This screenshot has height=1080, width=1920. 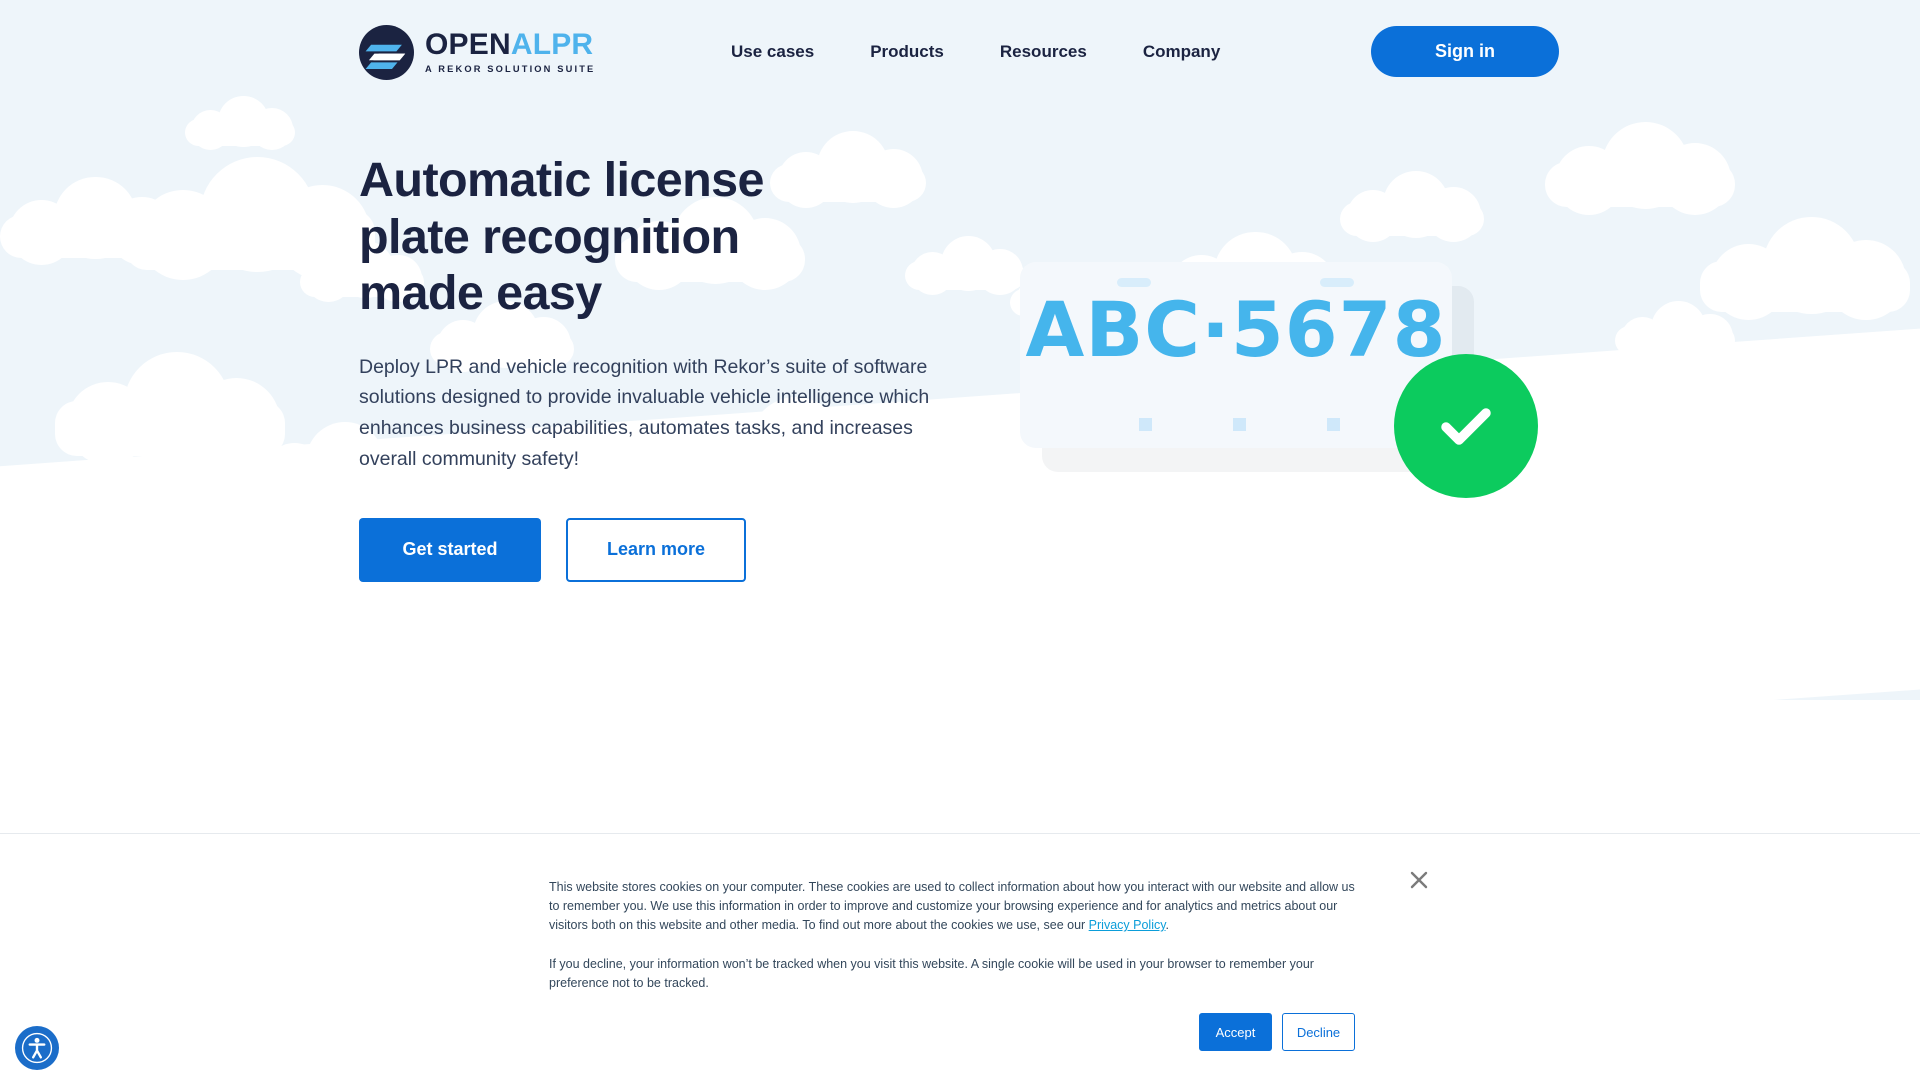 What do you see at coordinates (1127, 925) in the screenshot?
I see `privacy-policy-link: Privacy Policy` at bounding box center [1127, 925].